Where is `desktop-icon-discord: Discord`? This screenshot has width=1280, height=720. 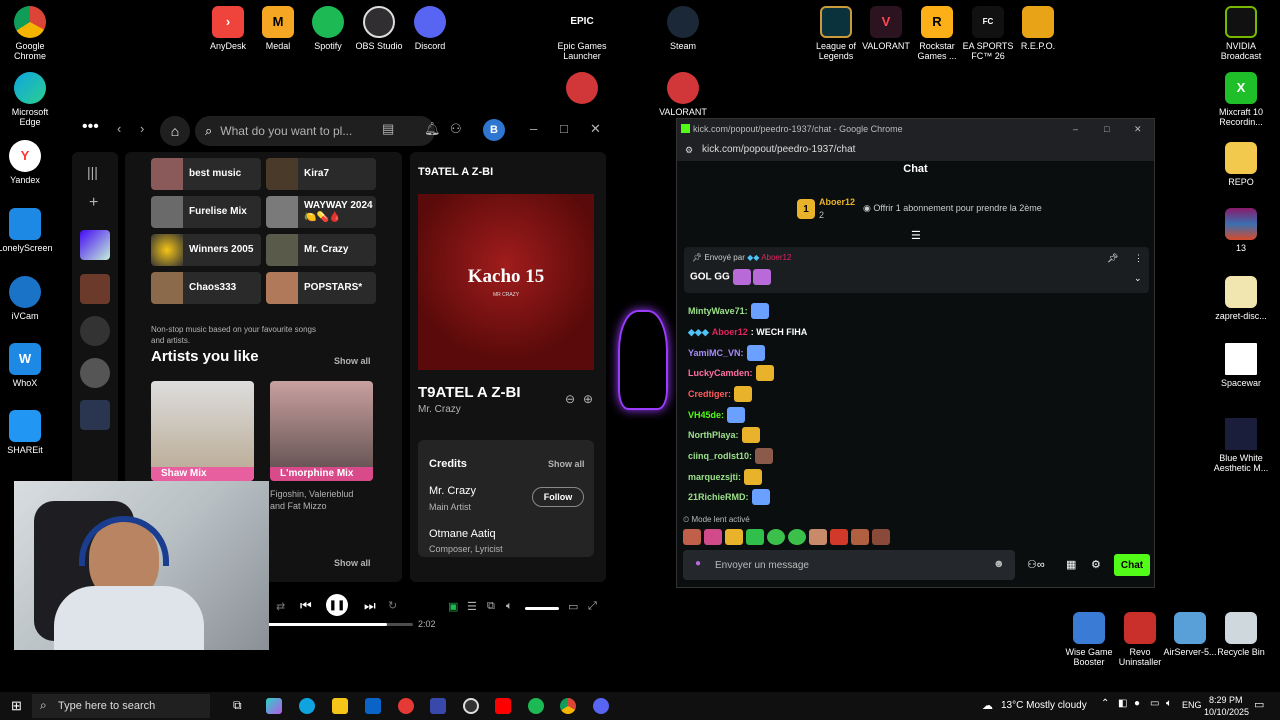
desktop-icon-discord: Discord is located at coordinates (430, 28).